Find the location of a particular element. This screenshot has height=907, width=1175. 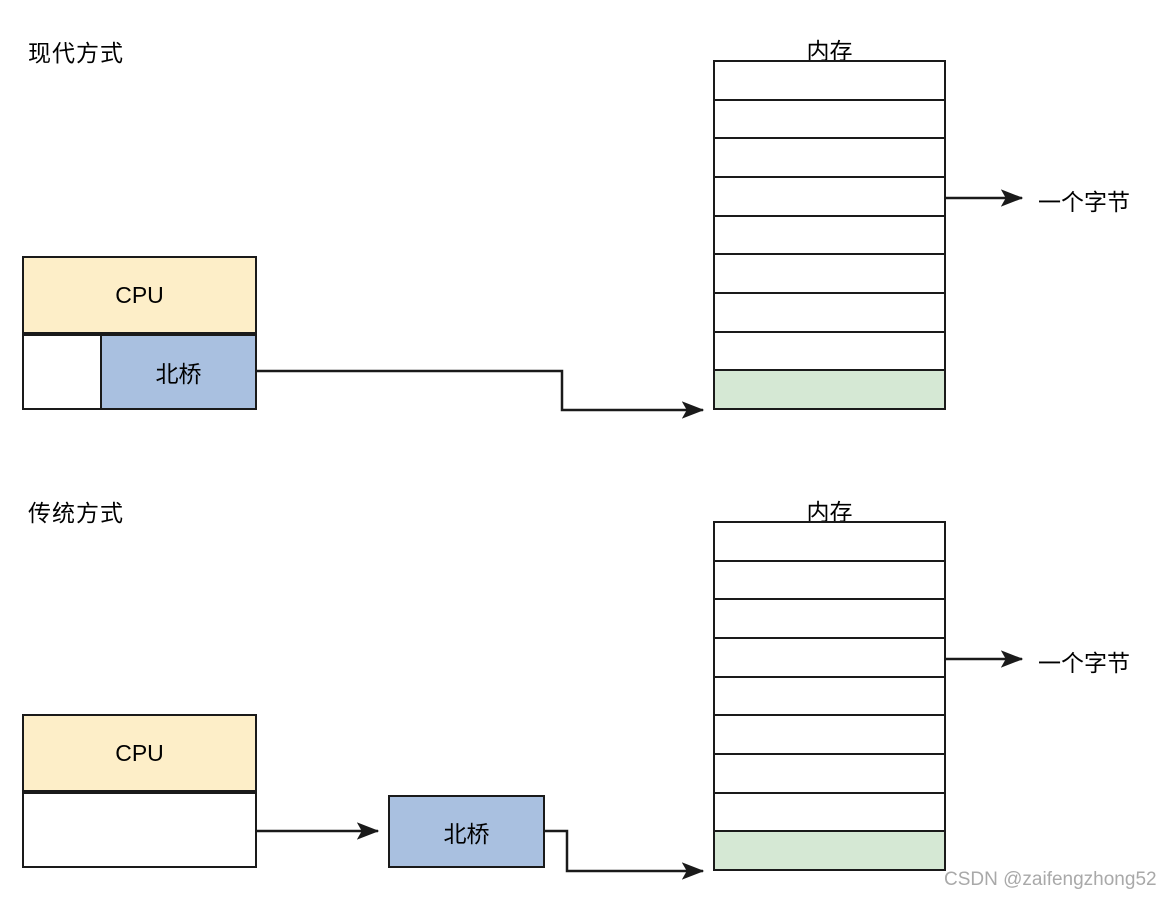

cpu-box-modern: CPU is located at coordinates (139, 295).